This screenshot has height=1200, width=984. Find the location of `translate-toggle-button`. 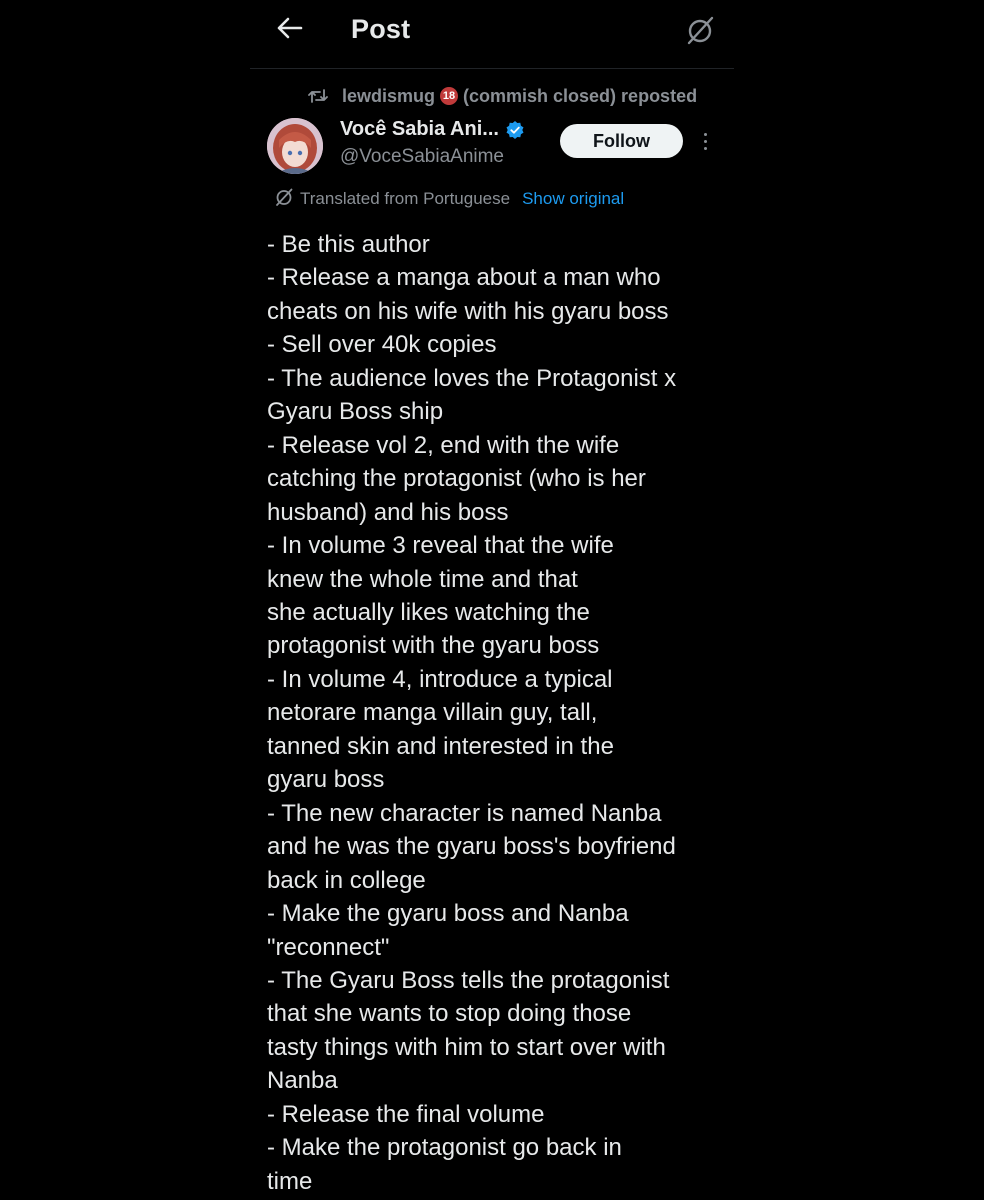

translate-toggle-button is located at coordinates (700, 32).